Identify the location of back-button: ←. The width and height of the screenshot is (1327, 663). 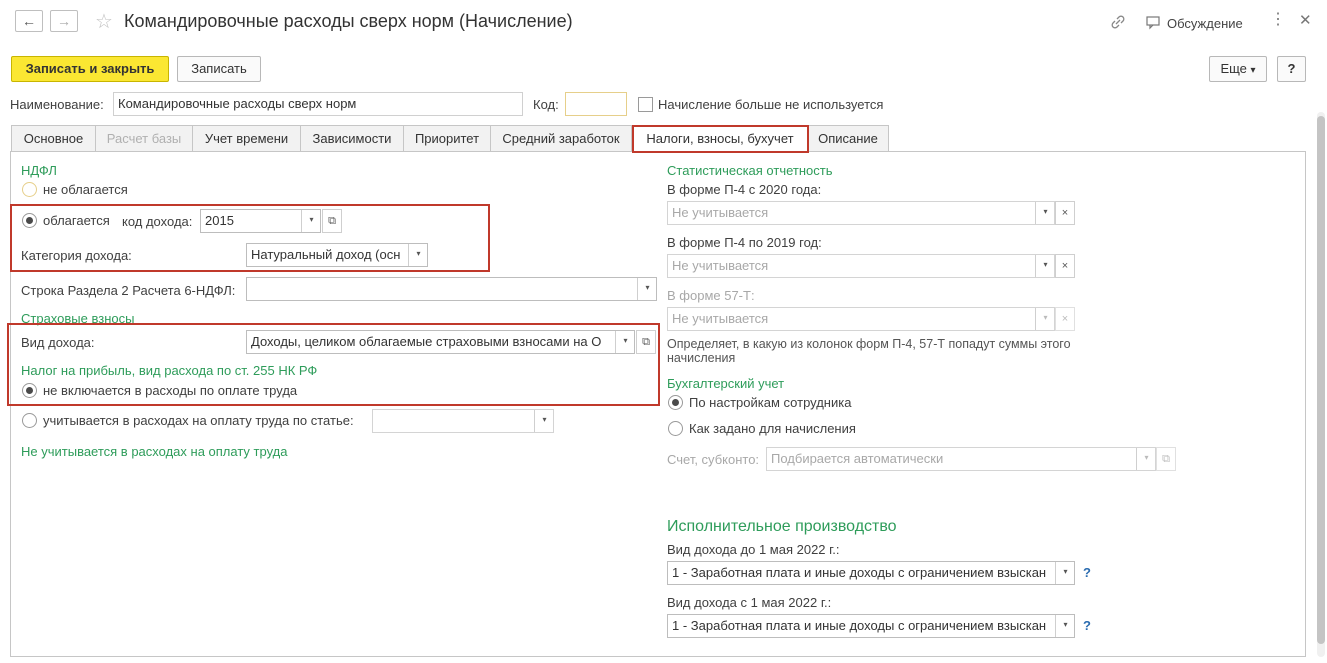
(29, 21).